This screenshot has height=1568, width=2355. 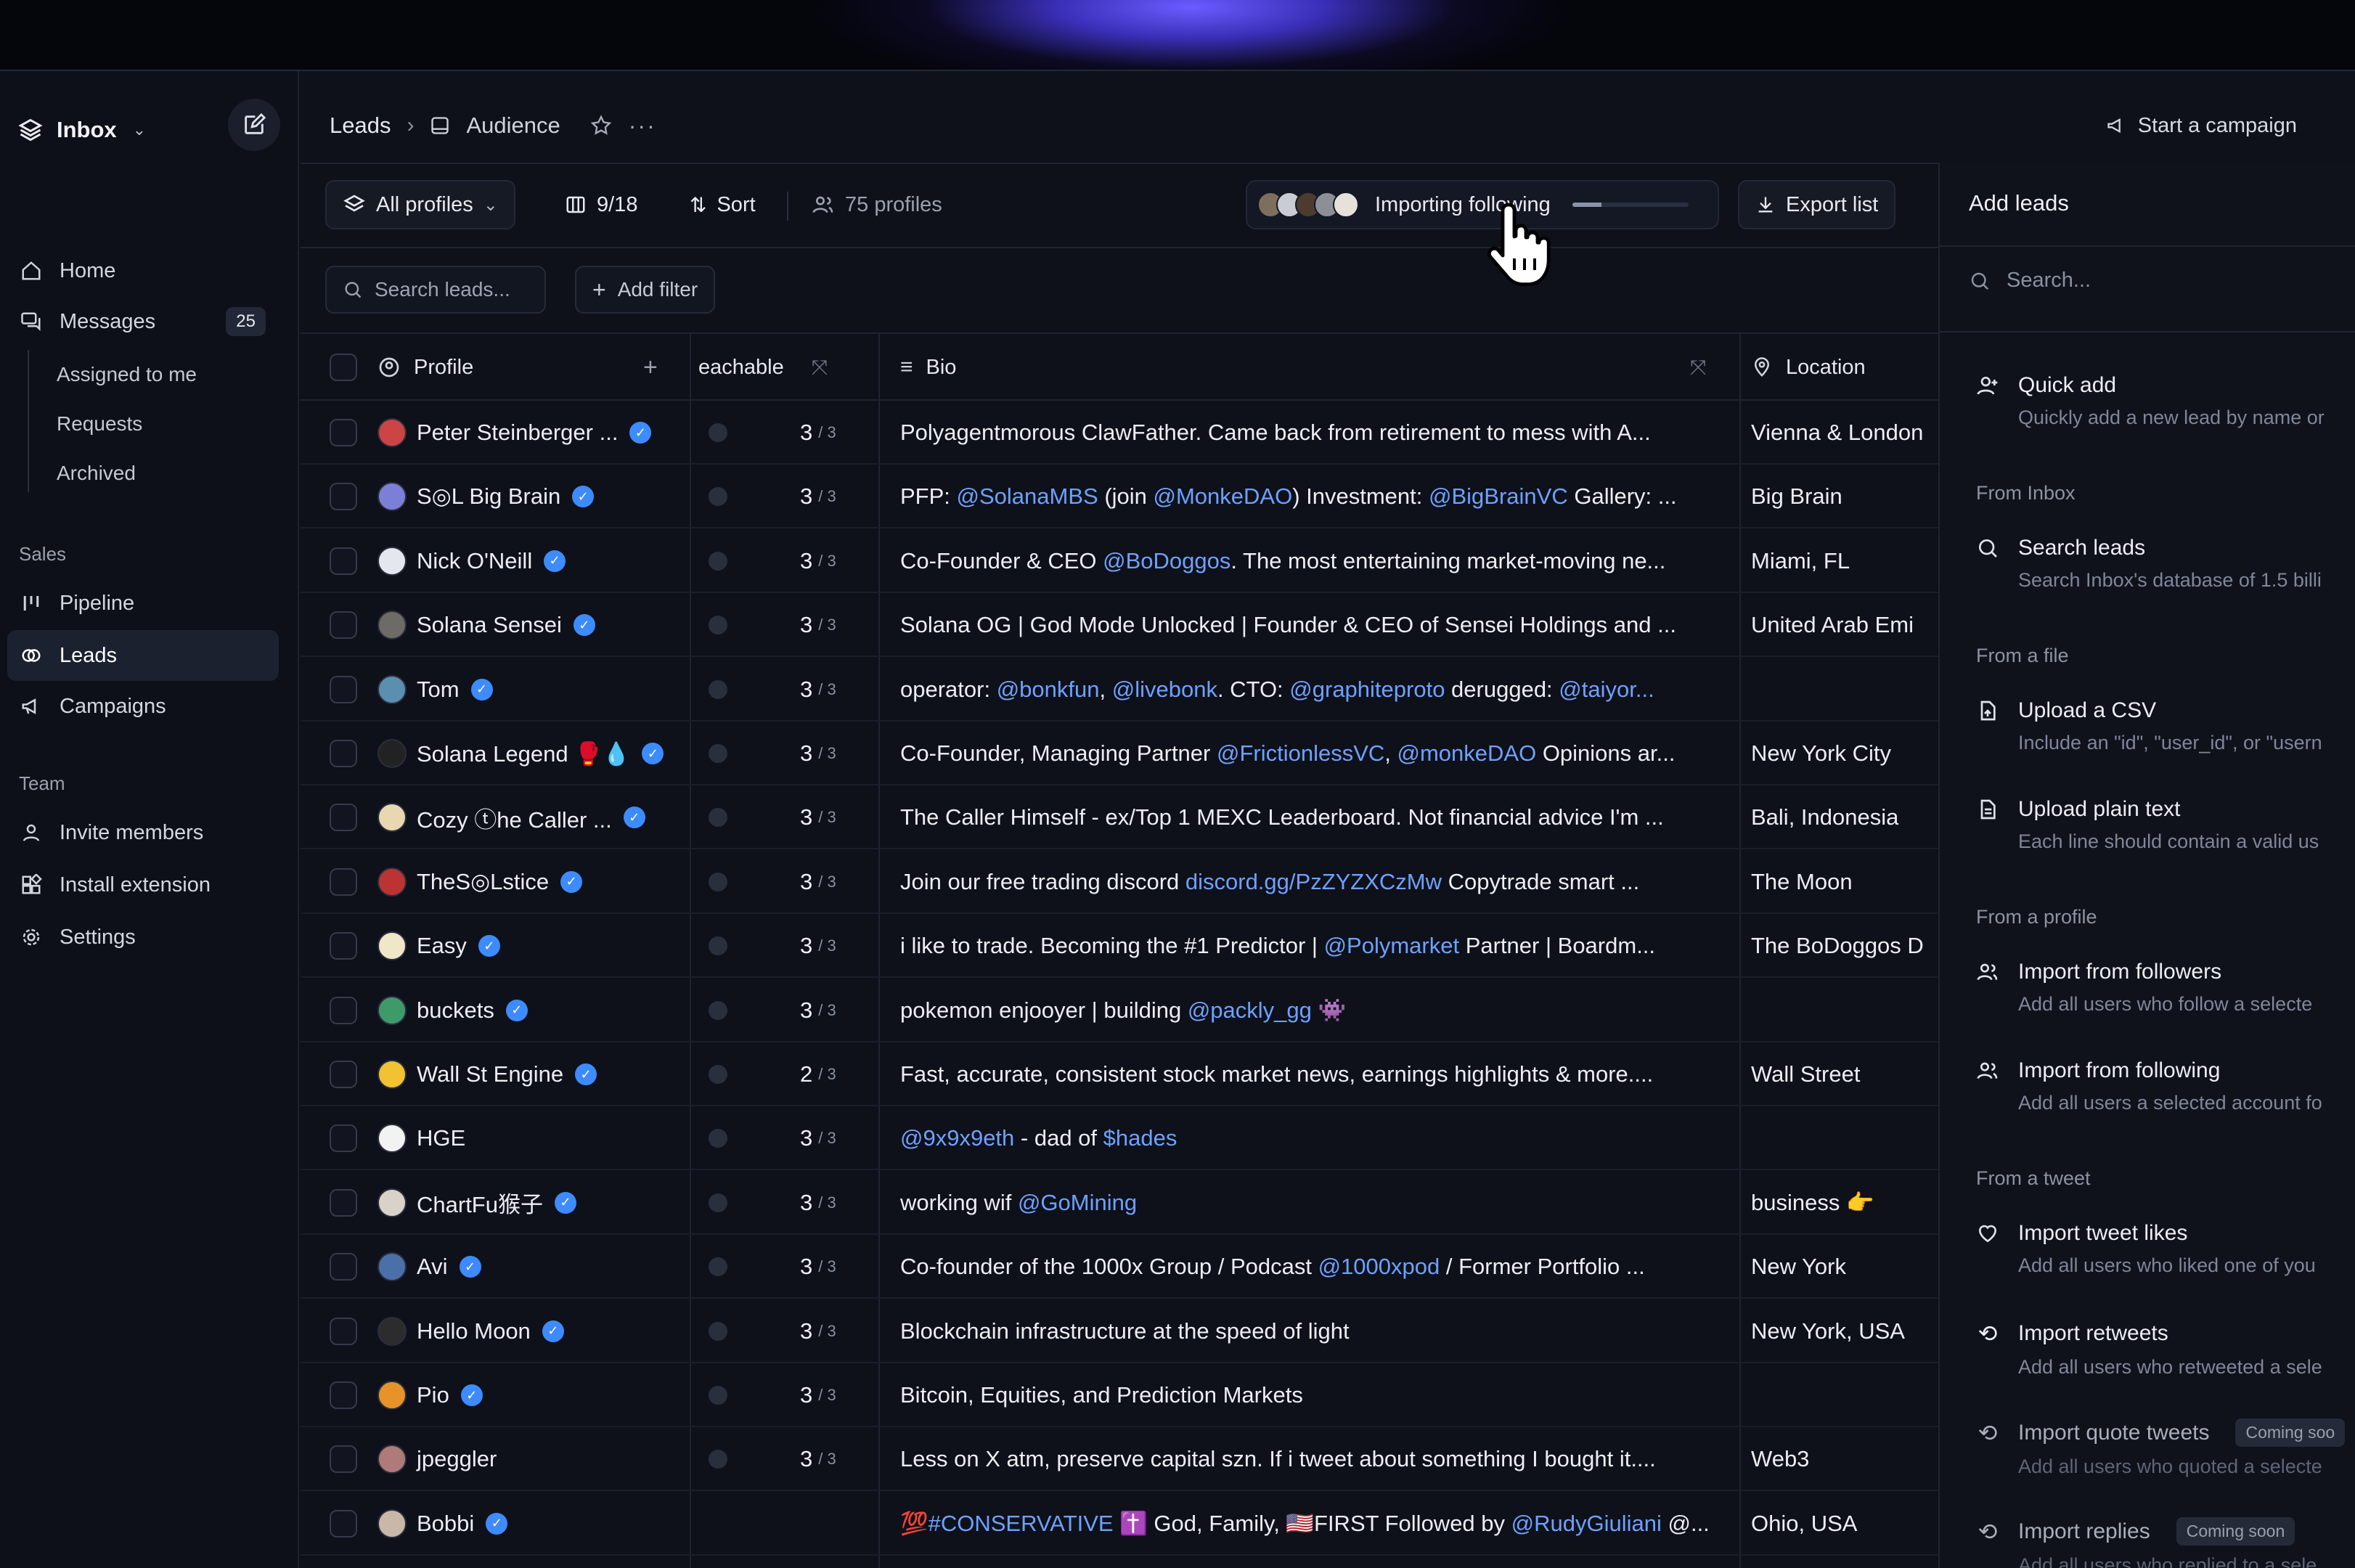 I want to click on sidebar-subitem-requests: Requests, so click(x=99, y=424).